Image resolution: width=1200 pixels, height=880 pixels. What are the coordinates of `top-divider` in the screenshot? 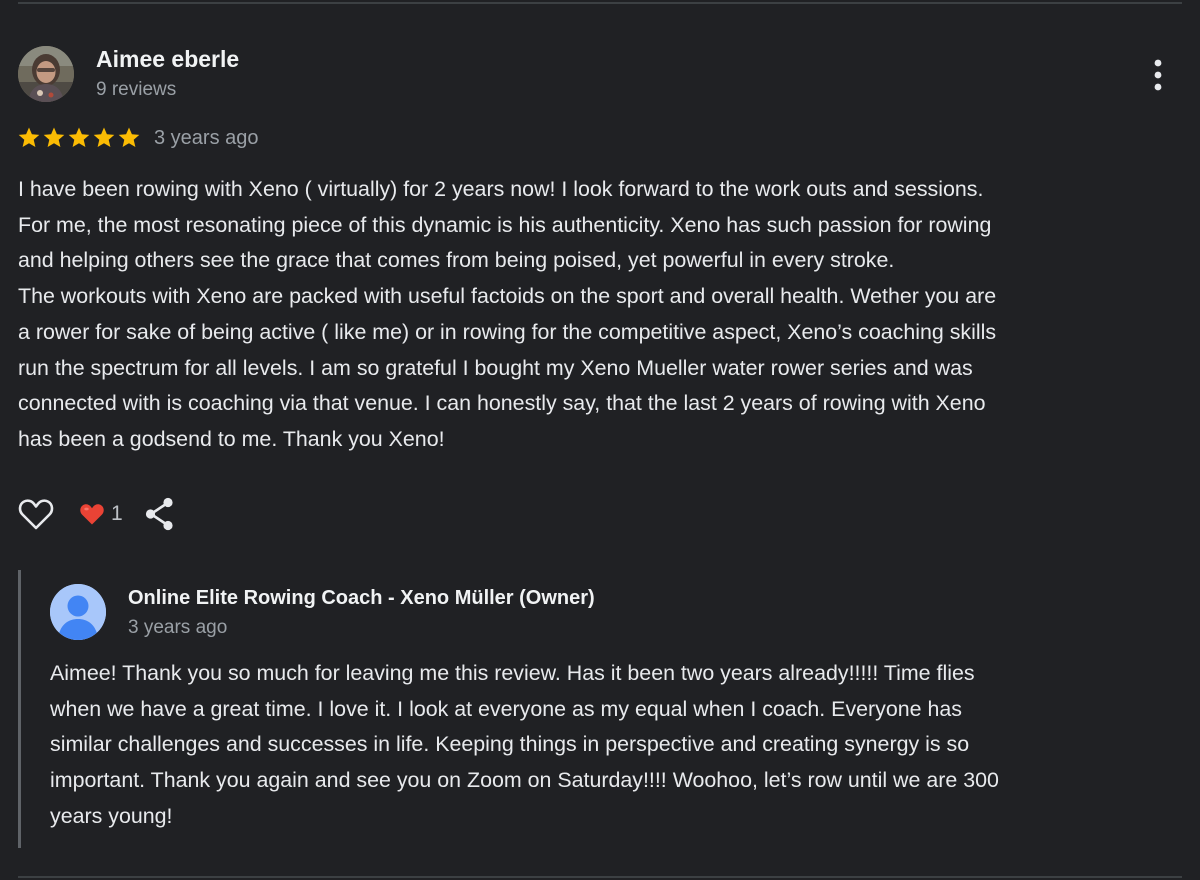 It's located at (600, 3).